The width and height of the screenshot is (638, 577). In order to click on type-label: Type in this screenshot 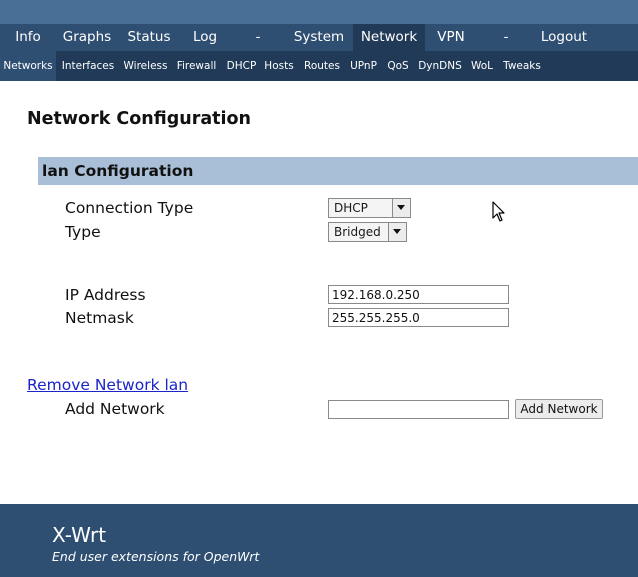, I will do `click(83, 232)`.